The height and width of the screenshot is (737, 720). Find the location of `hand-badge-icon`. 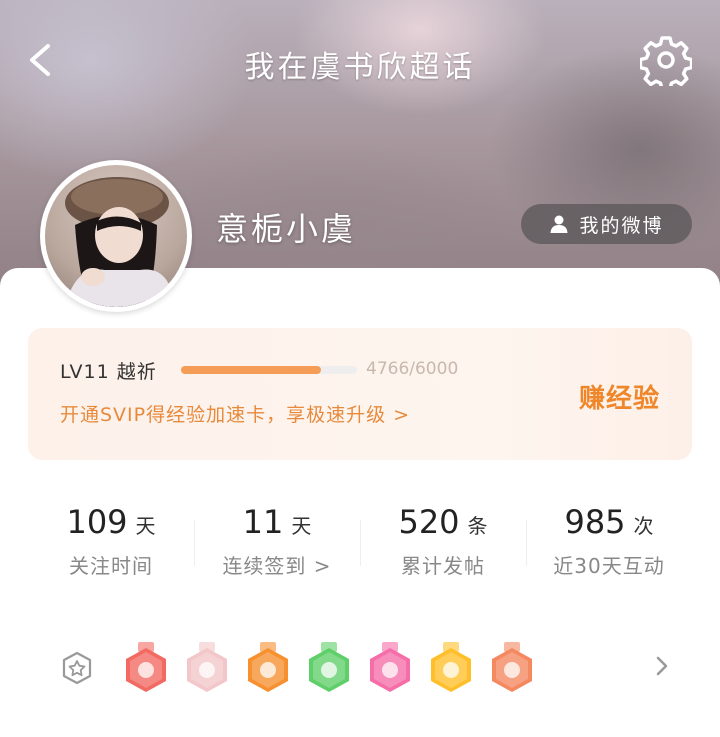

hand-badge-icon is located at coordinates (329, 668).